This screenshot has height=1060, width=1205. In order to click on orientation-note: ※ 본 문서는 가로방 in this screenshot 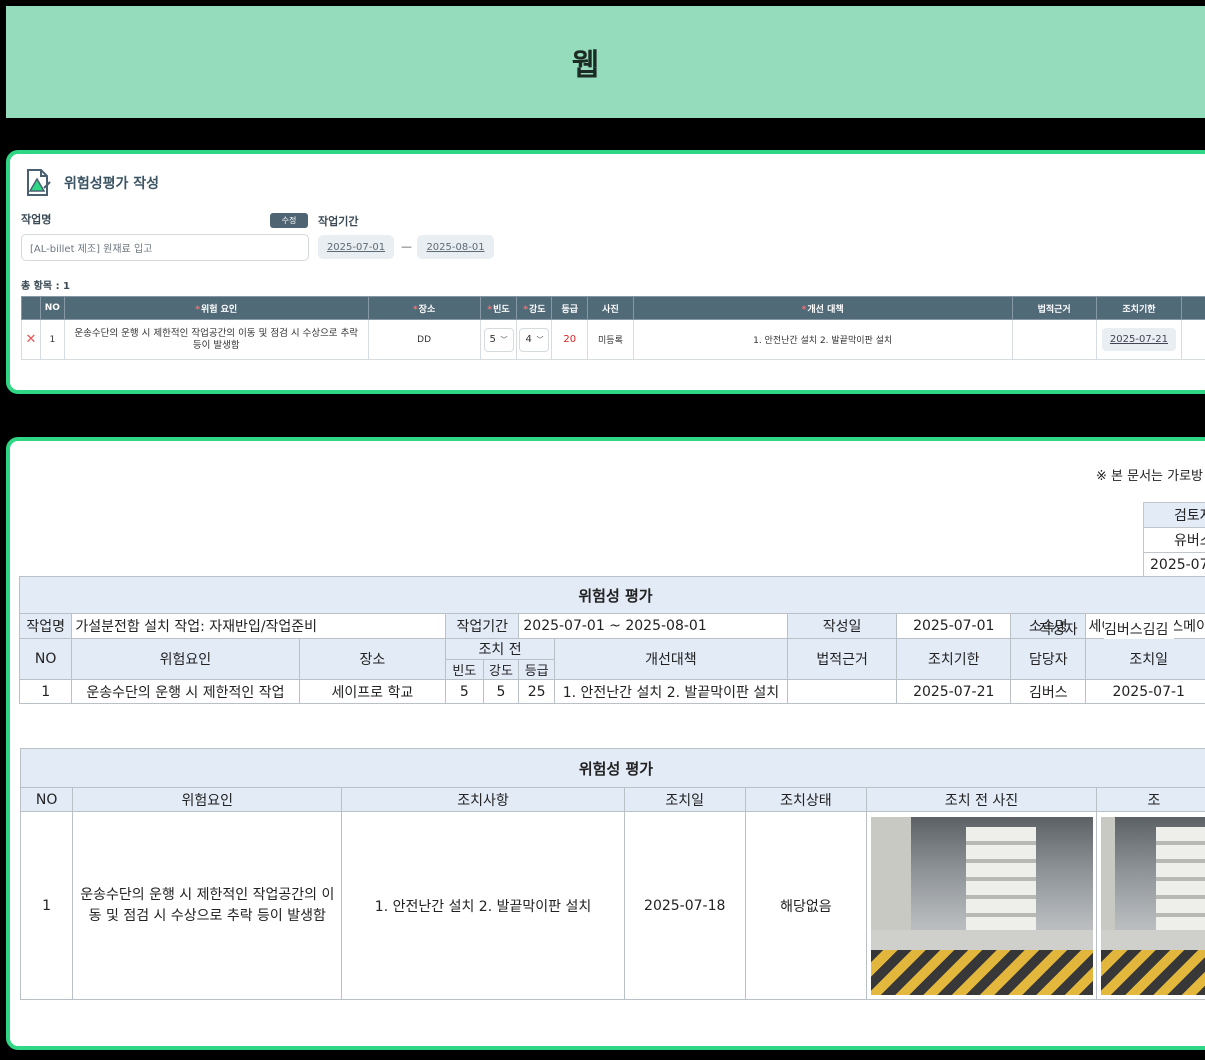, I will do `click(1150, 476)`.